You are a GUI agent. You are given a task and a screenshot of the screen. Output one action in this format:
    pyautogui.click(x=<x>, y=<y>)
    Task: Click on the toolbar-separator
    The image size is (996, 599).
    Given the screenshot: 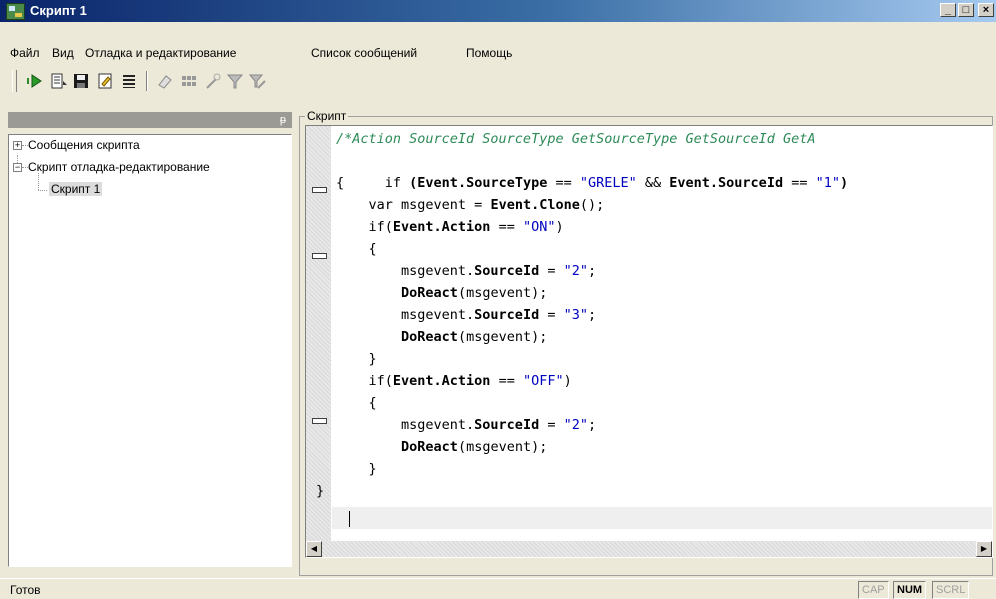 What is the action you would take?
    pyautogui.click(x=147, y=81)
    